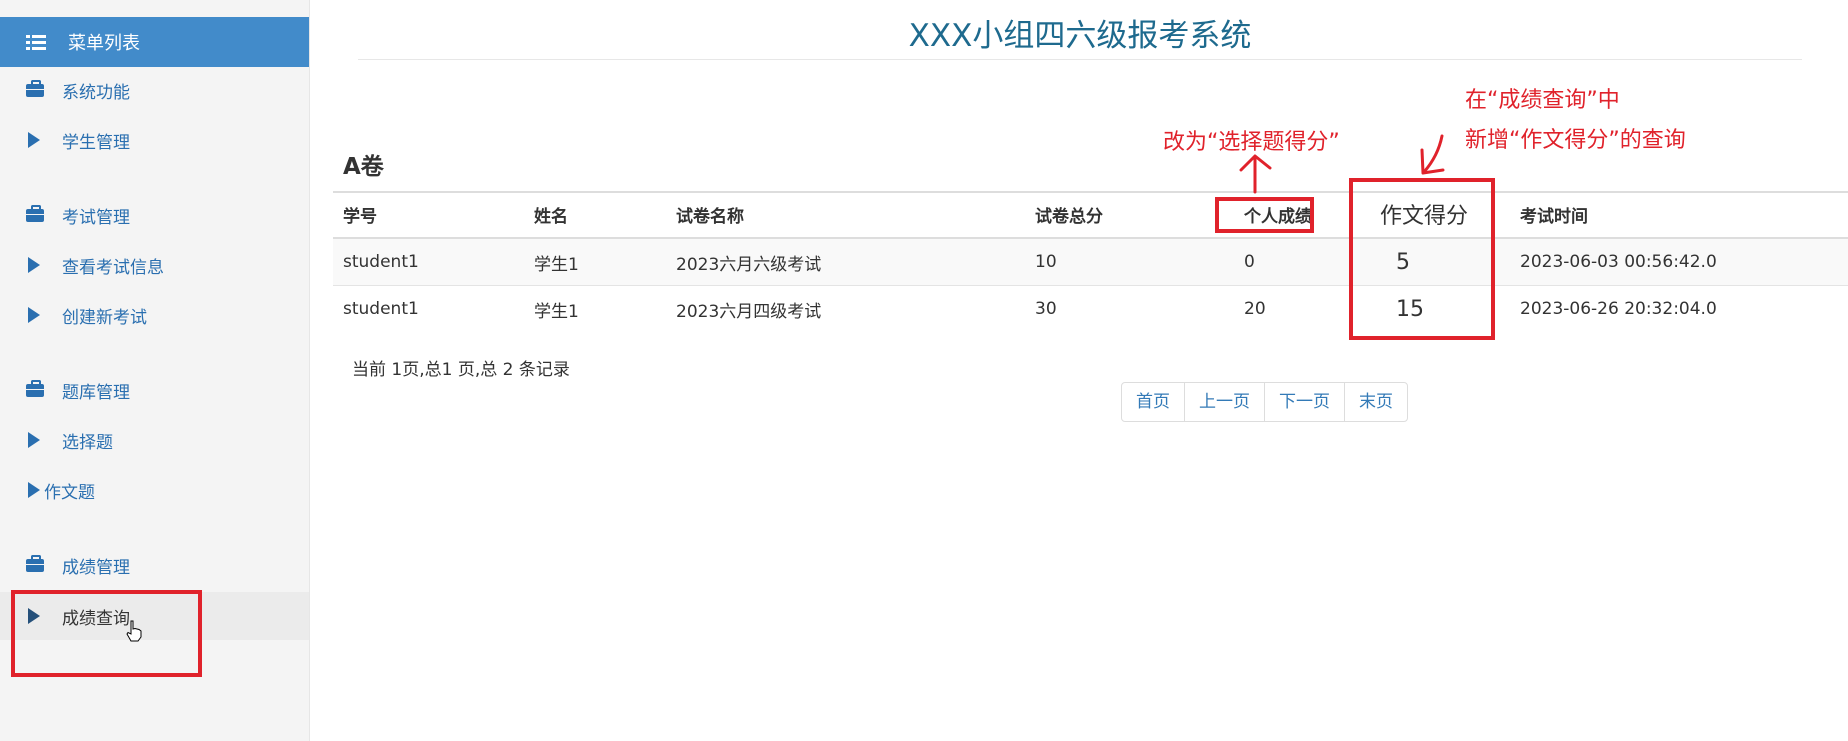  What do you see at coordinates (1342, 164) in the screenshot?
I see `annotation-arrows` at bounding box center [1342, 164].